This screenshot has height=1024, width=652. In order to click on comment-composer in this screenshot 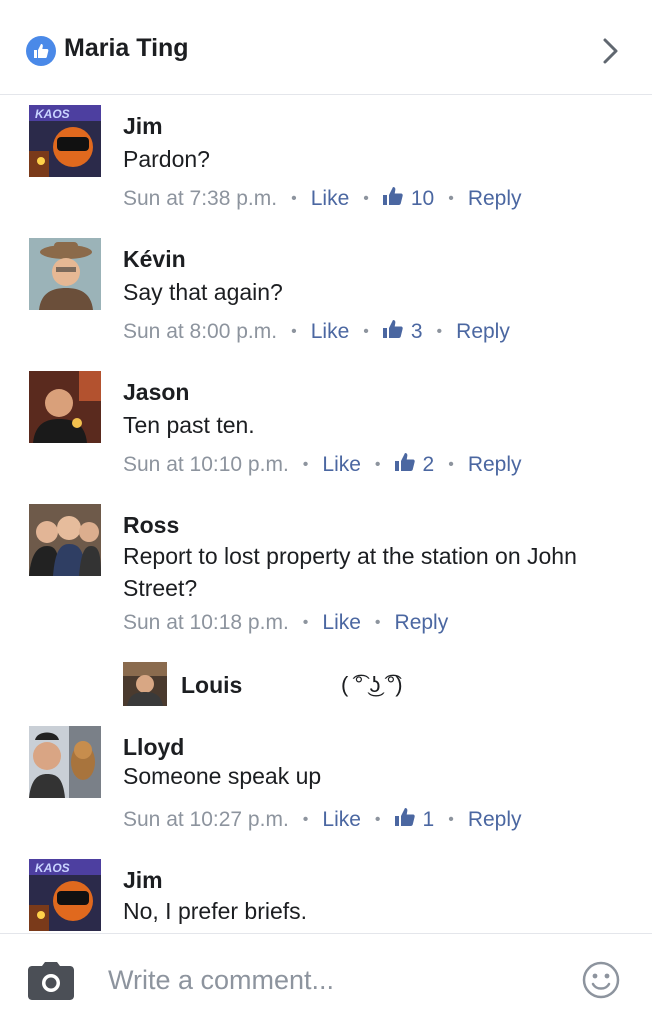, I will do `click(326, 978)`.